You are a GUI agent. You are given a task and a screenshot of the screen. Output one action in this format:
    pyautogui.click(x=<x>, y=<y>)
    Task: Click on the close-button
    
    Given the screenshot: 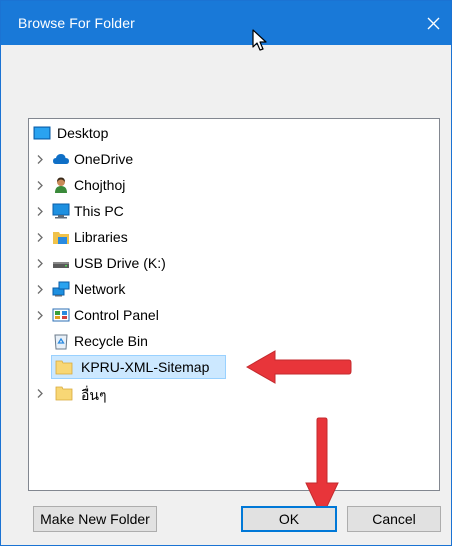 What is the action you would take?
    pyautogui.click(x=436, y=23)
    